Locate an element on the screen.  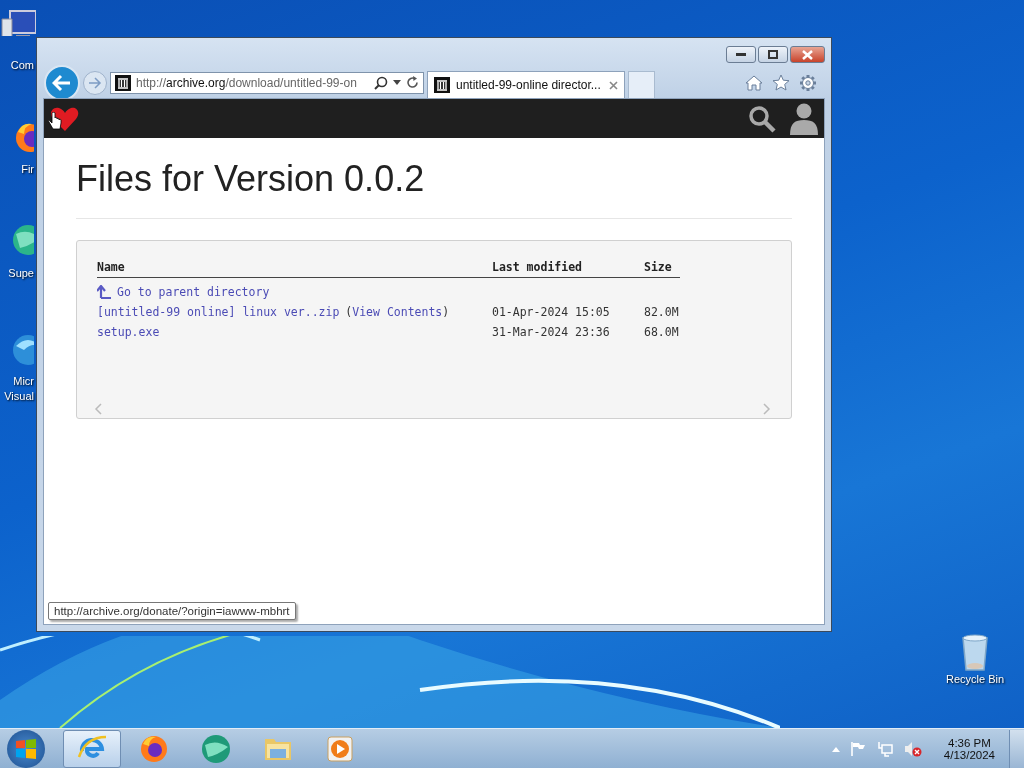
globe-icon is located at coordinates (216, 748).